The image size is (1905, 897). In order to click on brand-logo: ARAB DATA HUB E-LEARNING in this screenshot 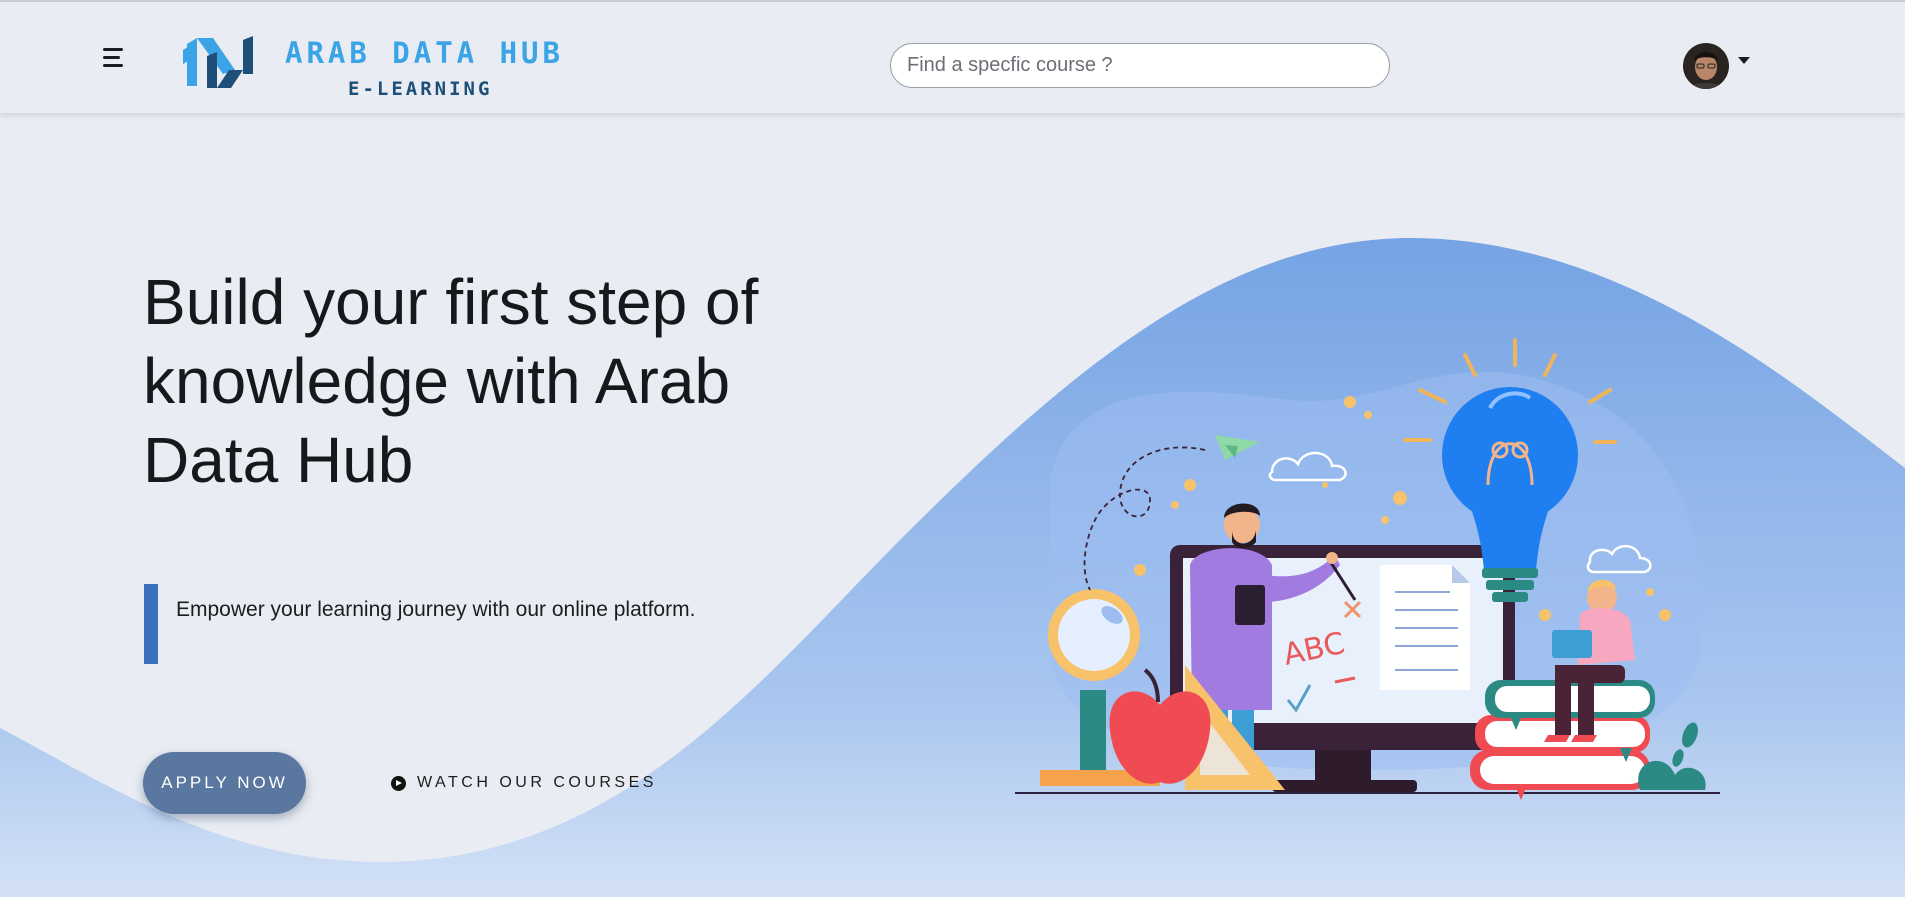, I will do `click(383, 65)`.